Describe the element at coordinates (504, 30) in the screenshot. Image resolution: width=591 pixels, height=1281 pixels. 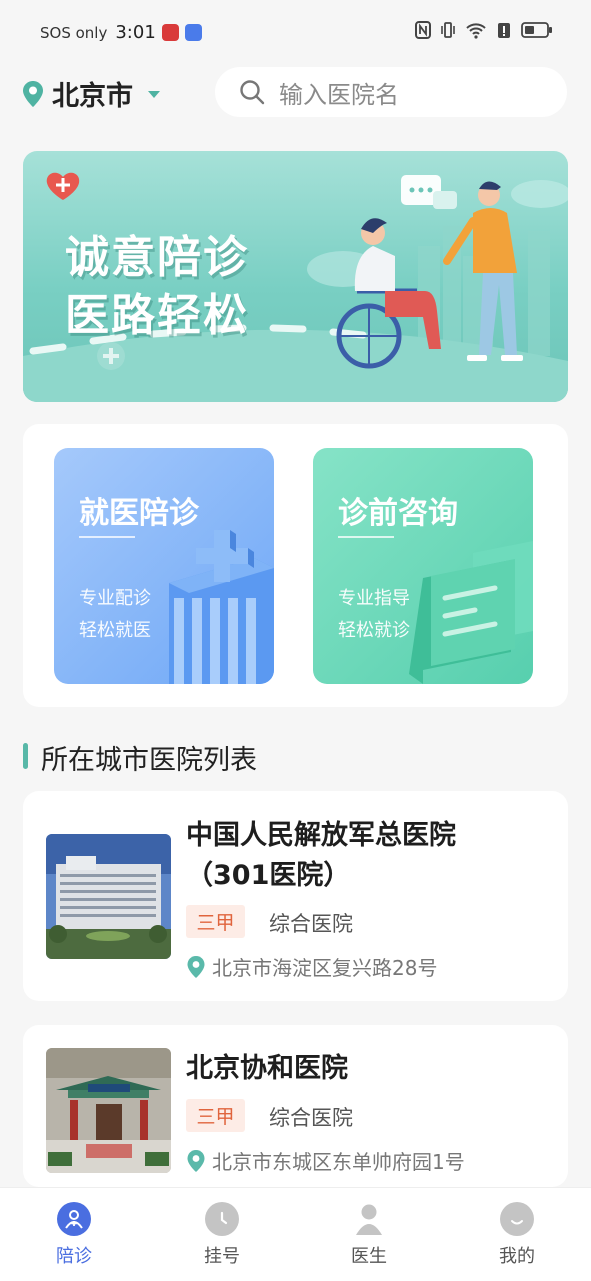
I see `alert-icon` at that location.